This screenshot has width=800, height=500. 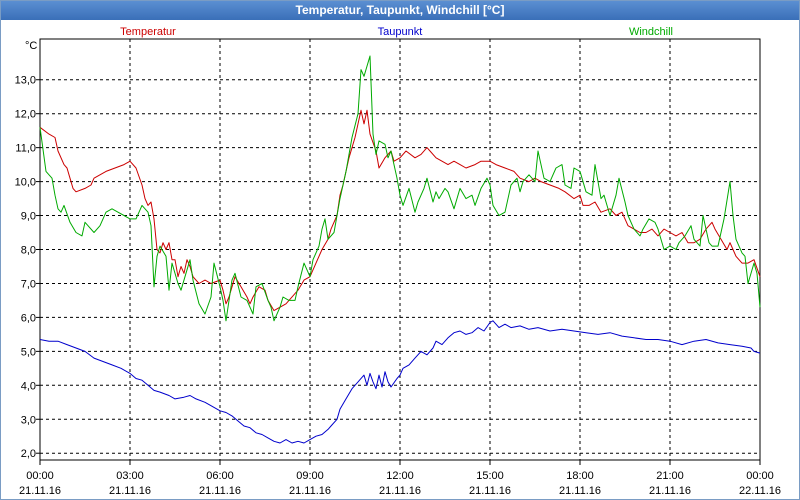 I want to click on y-axis-unit-label: °C, so click(x=31, y=46).